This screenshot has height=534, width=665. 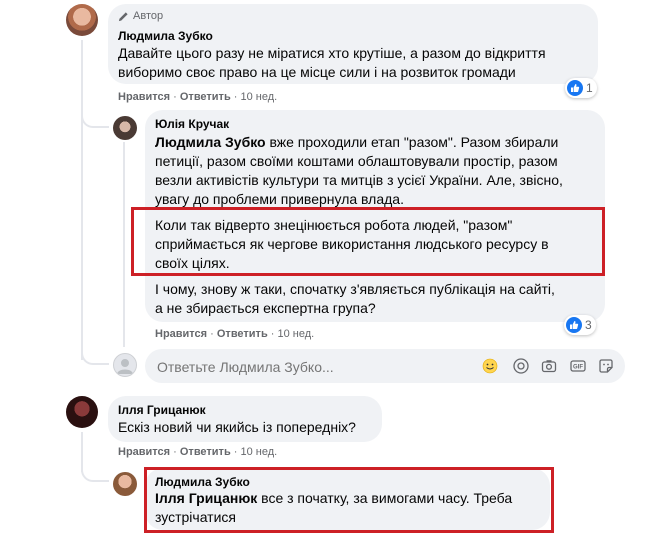 What do you see at coordinates (210, 142) in the screenshot?
I see `mention-liudmyla-zubko: Людмила Зубко` at bounding box center [210, 142].